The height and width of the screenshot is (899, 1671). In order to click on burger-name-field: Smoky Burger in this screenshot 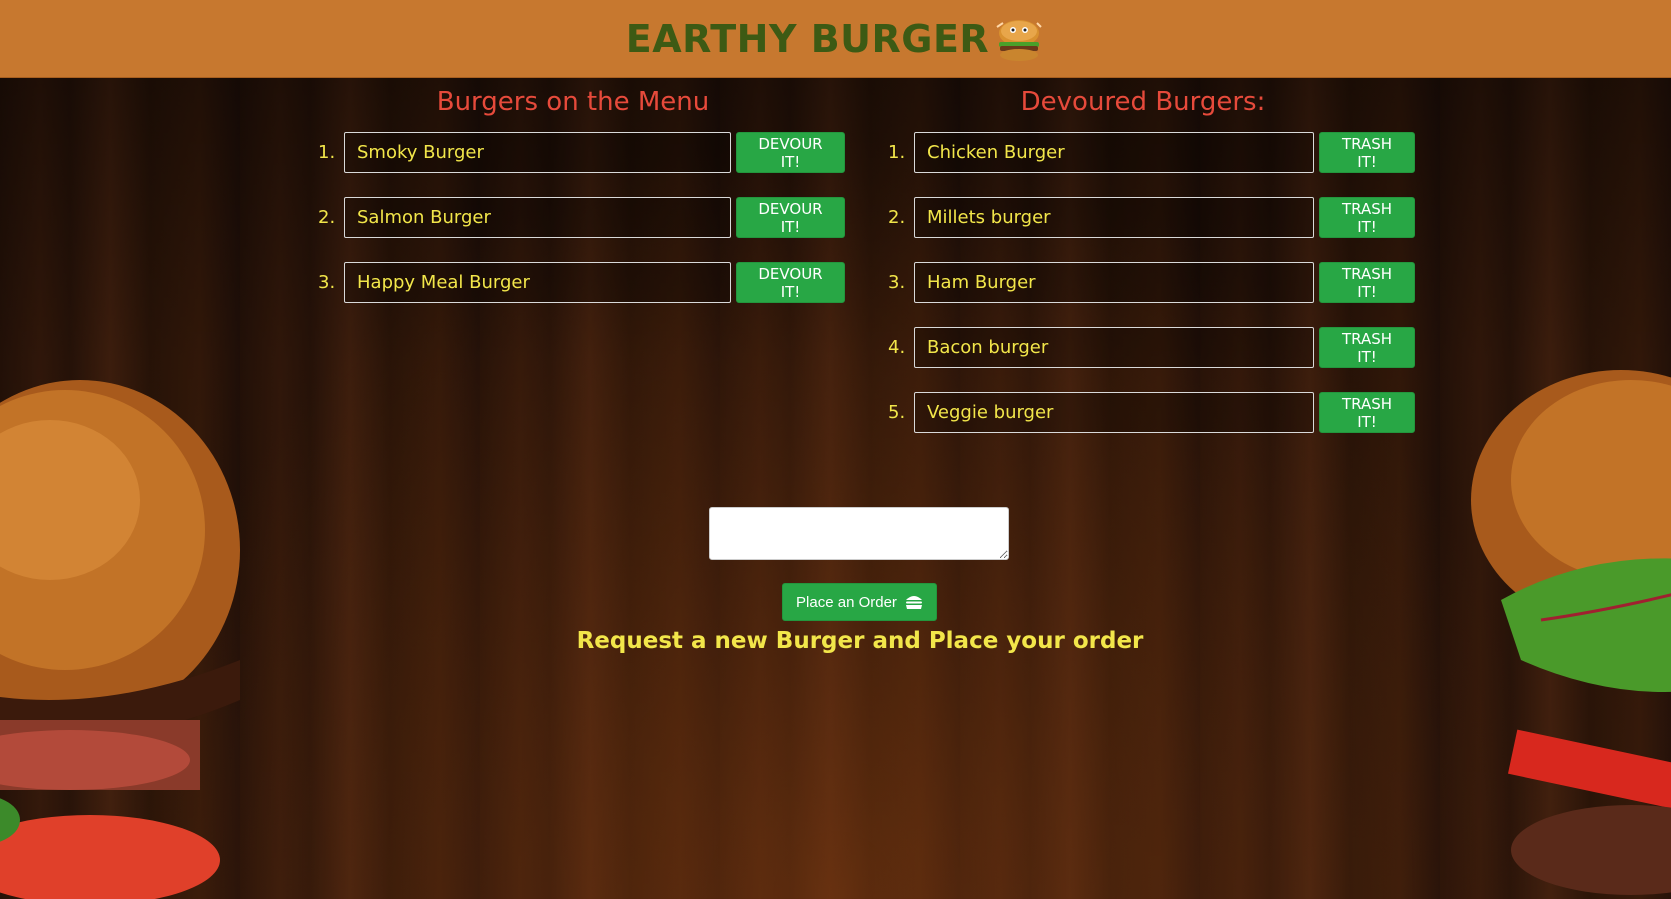, I will do `click(537, 152)`.